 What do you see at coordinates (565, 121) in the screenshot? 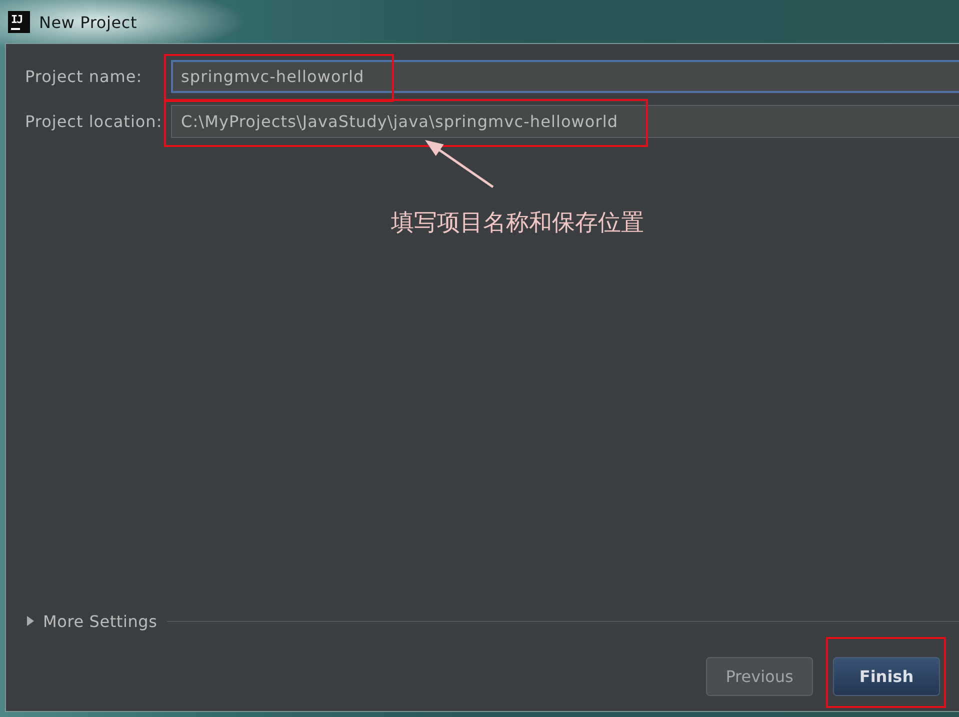
I see `text-field: C:\MyProjects\JavaStudy\java\springmvc-helloworld` at bounding box center [565, 121].